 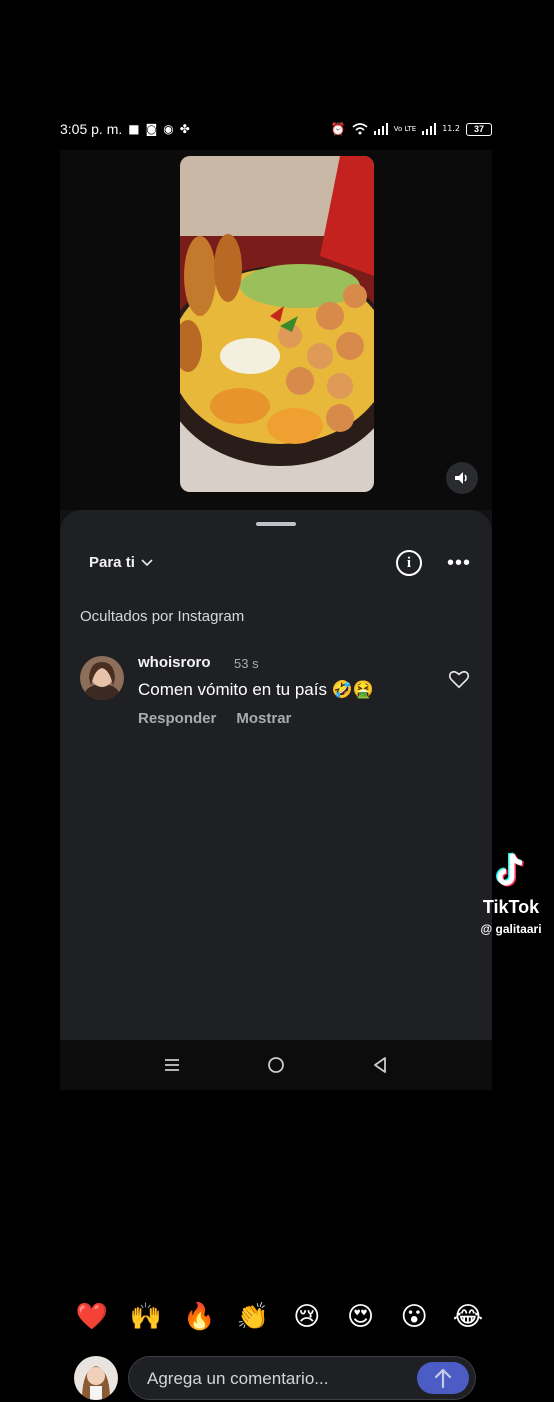 I want to click on comment-text: Comen vómito en tu país 🤣🤮, so click(x=256, y=689).